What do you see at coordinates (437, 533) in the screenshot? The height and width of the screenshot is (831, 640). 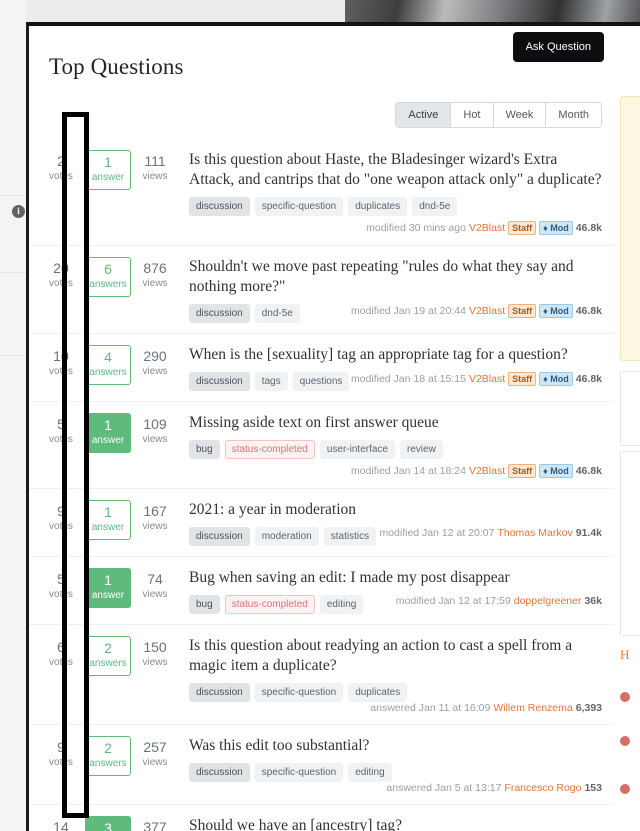 I see `question-activity-timestamp: modified Jan 12 at 20:07` at bounding box center [437, 533].